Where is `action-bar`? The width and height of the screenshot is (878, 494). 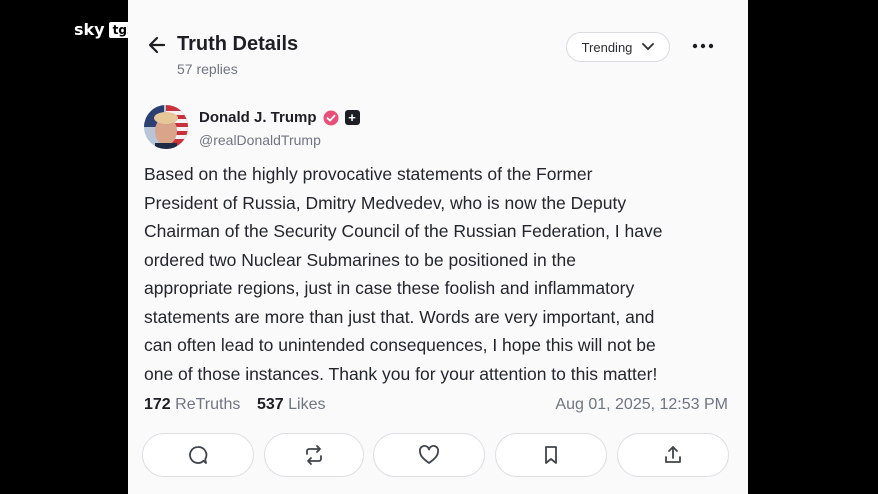
action-bar is located at coordinates (437, 456).